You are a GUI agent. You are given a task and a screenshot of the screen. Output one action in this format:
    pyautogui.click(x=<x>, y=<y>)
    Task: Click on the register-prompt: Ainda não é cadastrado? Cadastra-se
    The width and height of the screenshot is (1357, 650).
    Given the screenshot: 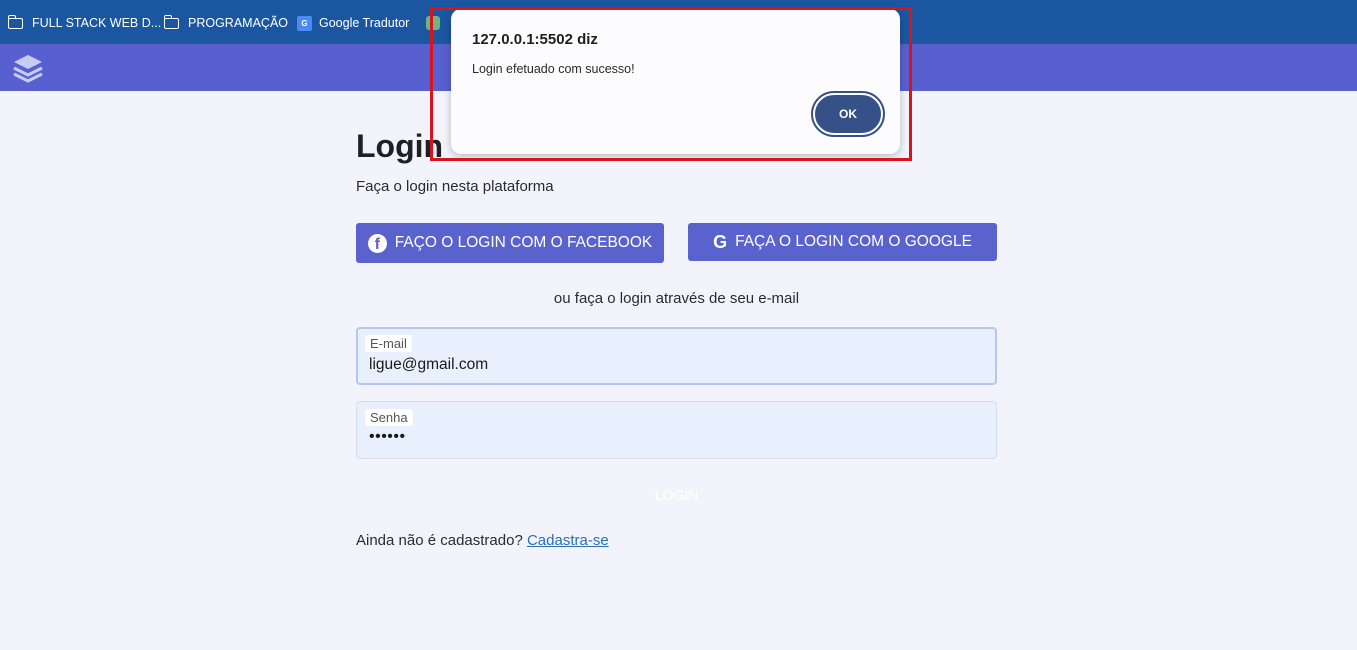 What is the action you would take?
    pyautogui.click(x=482, y=540)
    